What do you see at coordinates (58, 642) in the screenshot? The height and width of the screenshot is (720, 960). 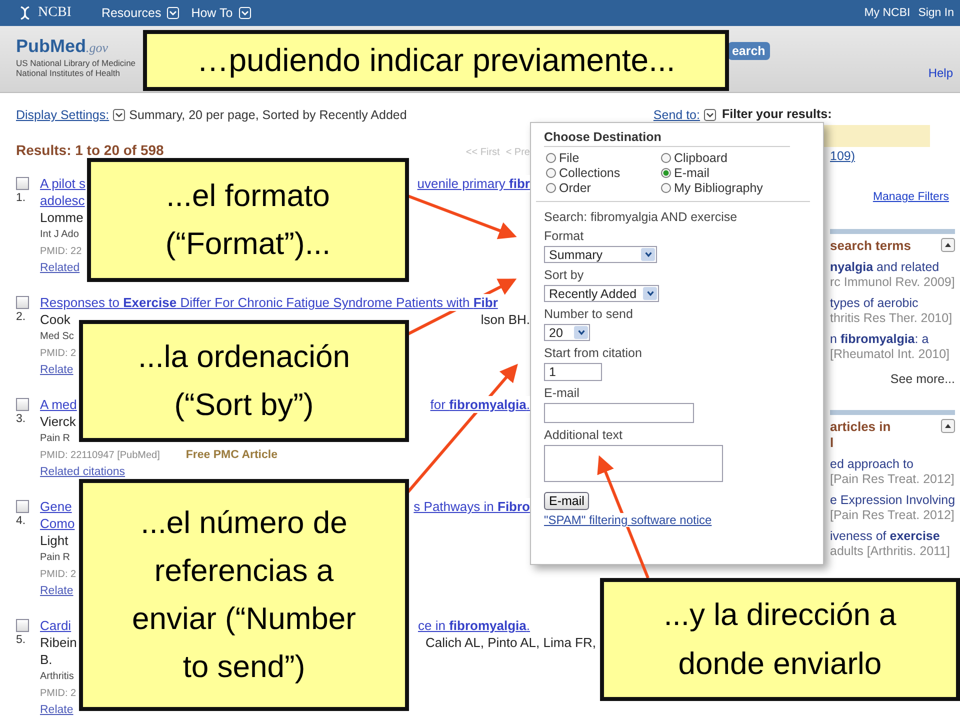 I see `author-list: Ribein` at bounding box center [58, 642].